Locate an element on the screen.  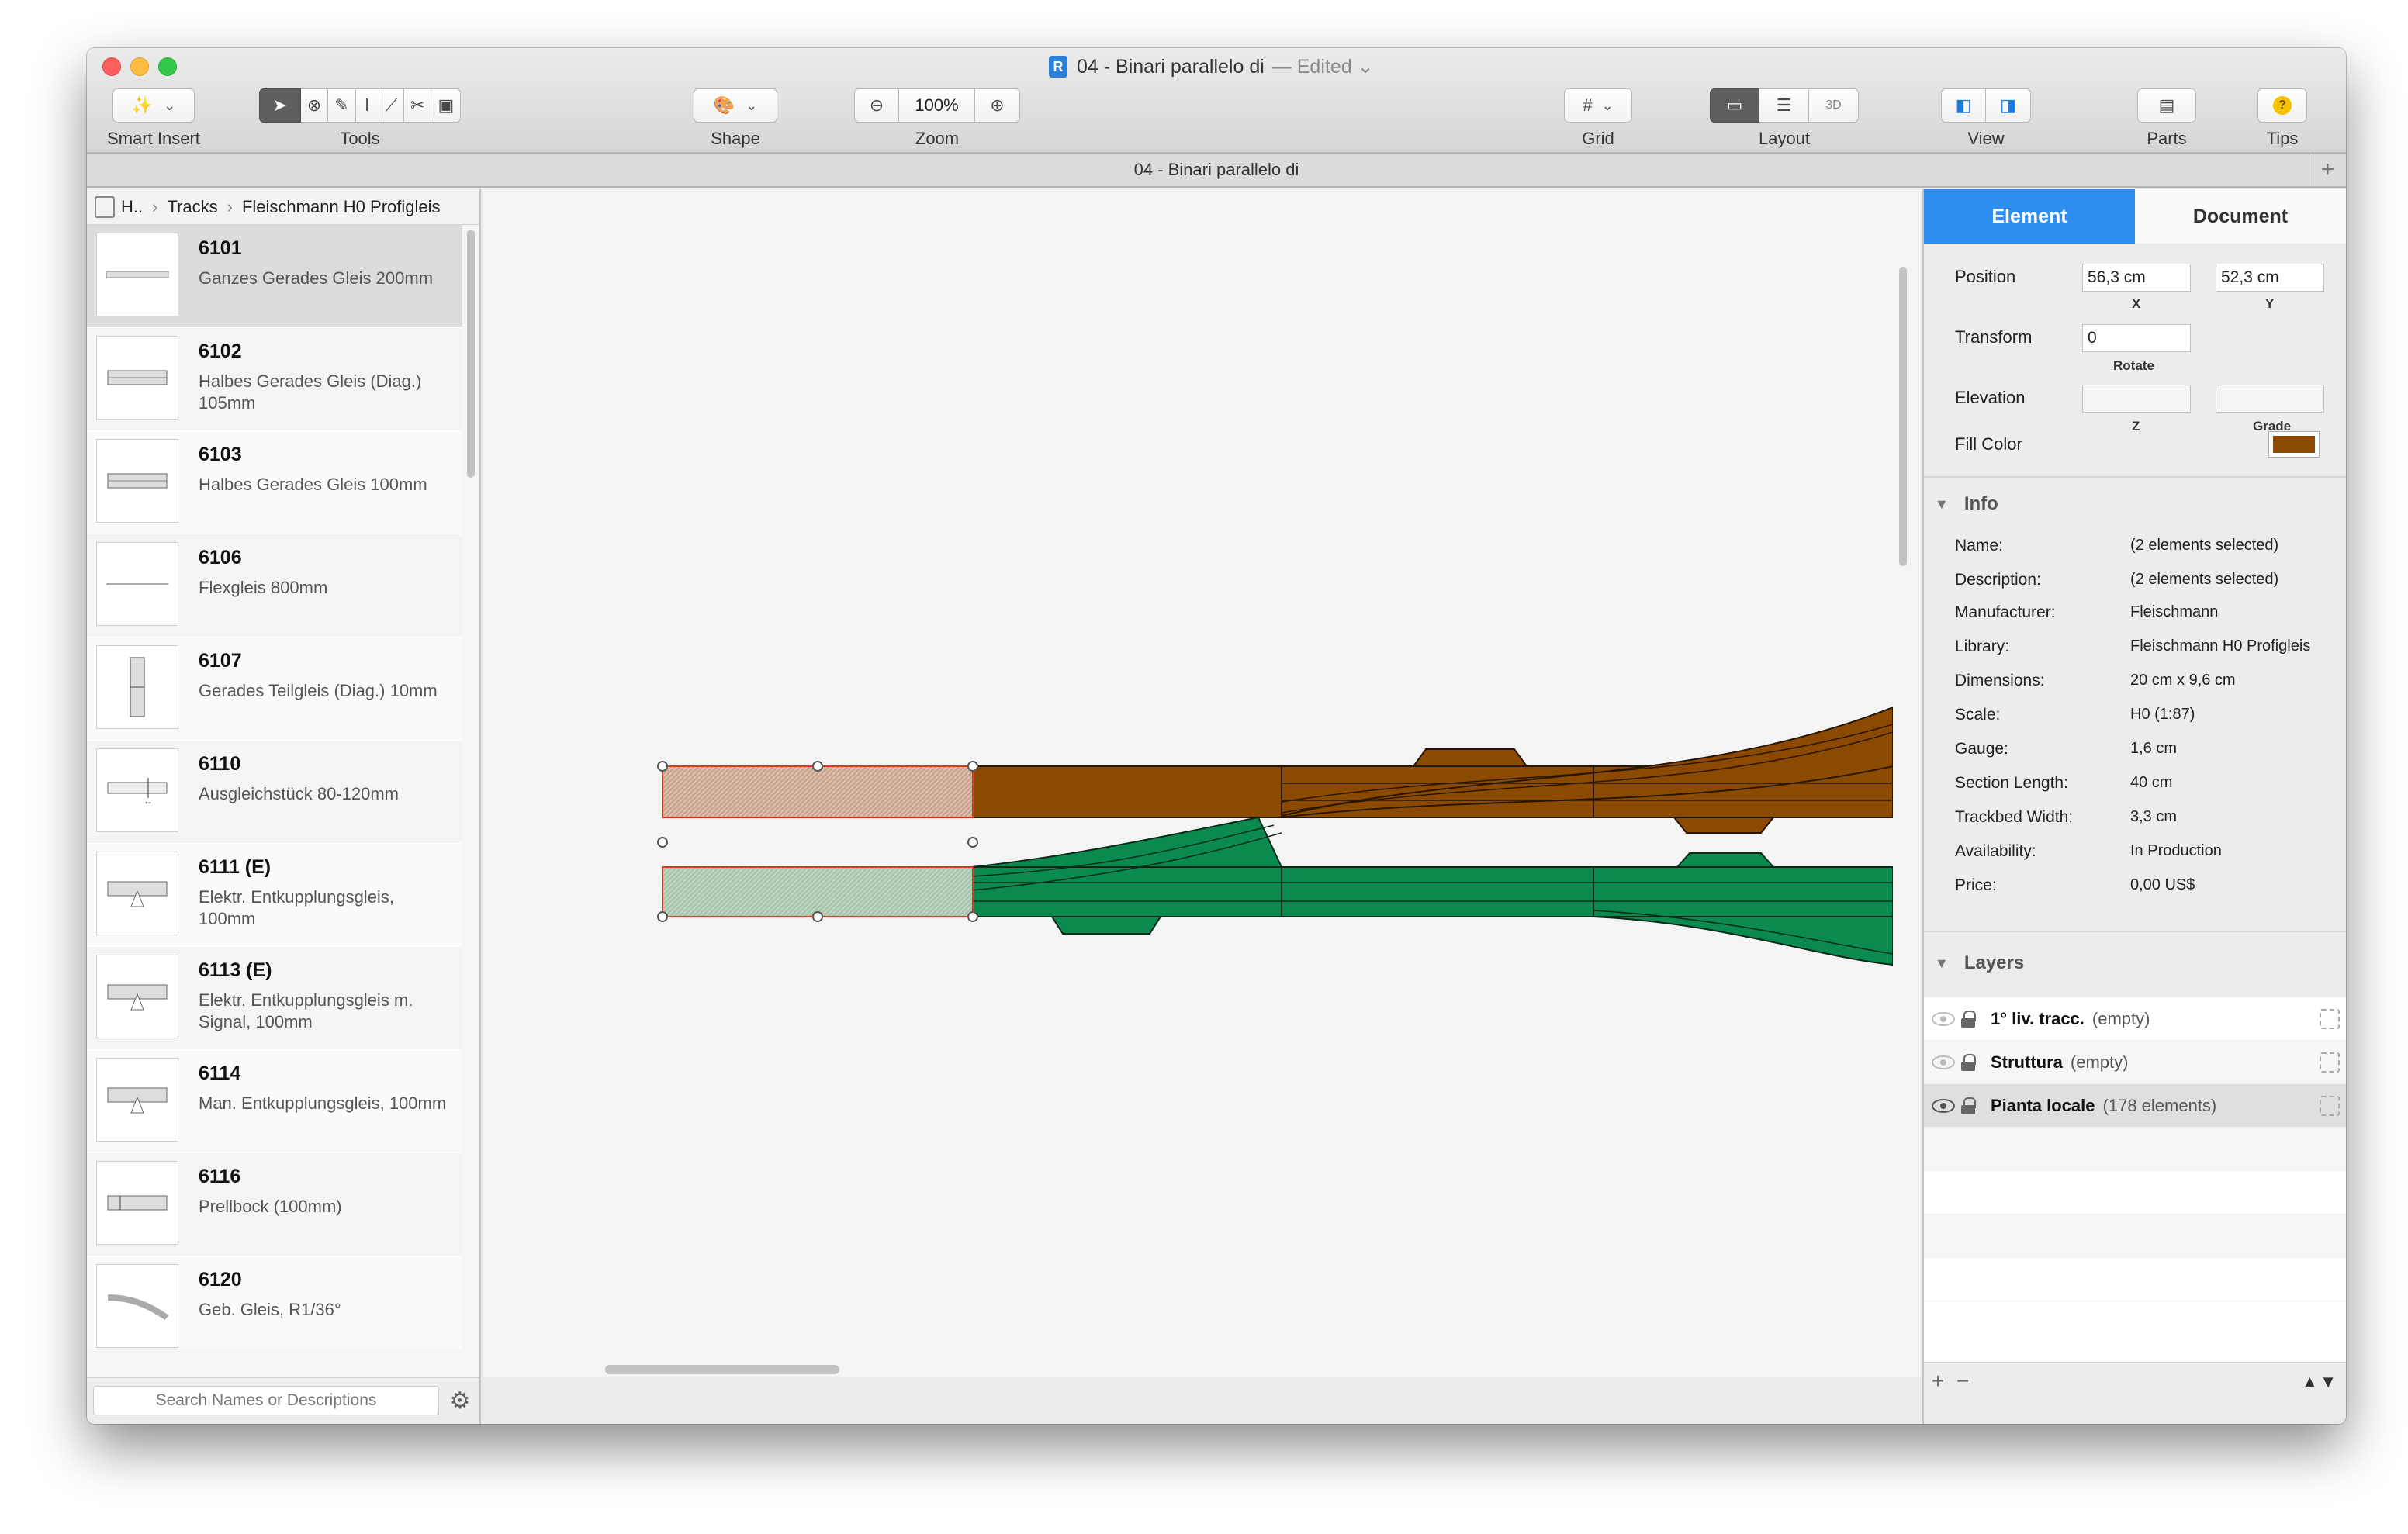
remove-layer-button: − is located at coordinates (1962, 1381).